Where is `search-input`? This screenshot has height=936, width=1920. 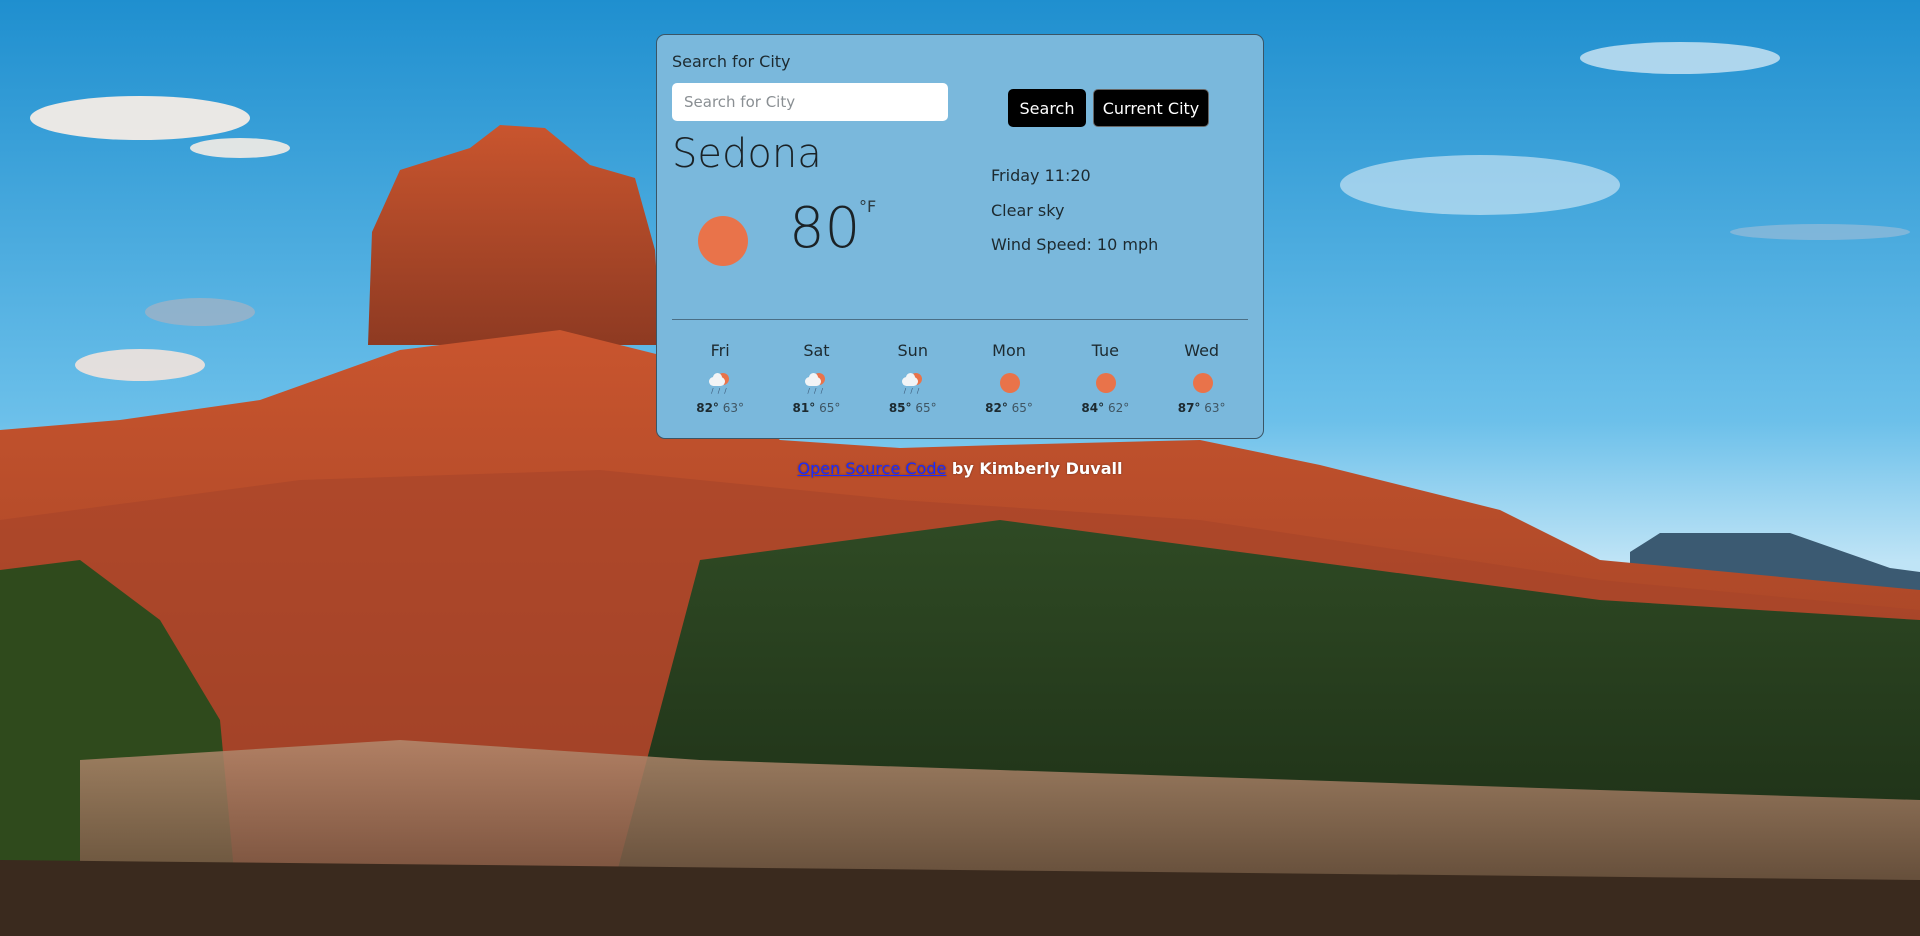 search-input is located at coordinates (810, 102).